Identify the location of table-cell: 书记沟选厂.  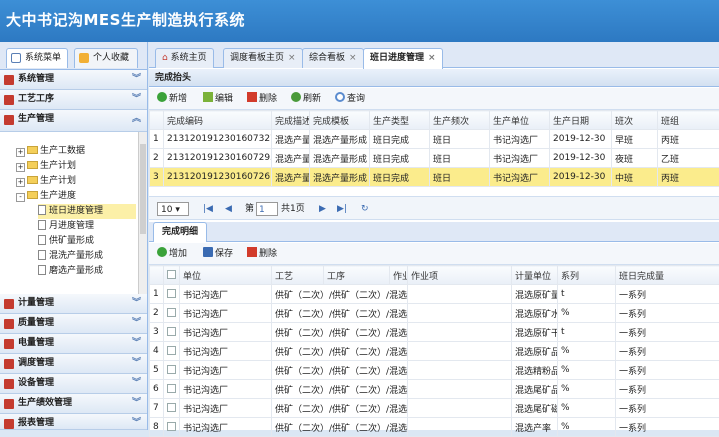
(226, 351).